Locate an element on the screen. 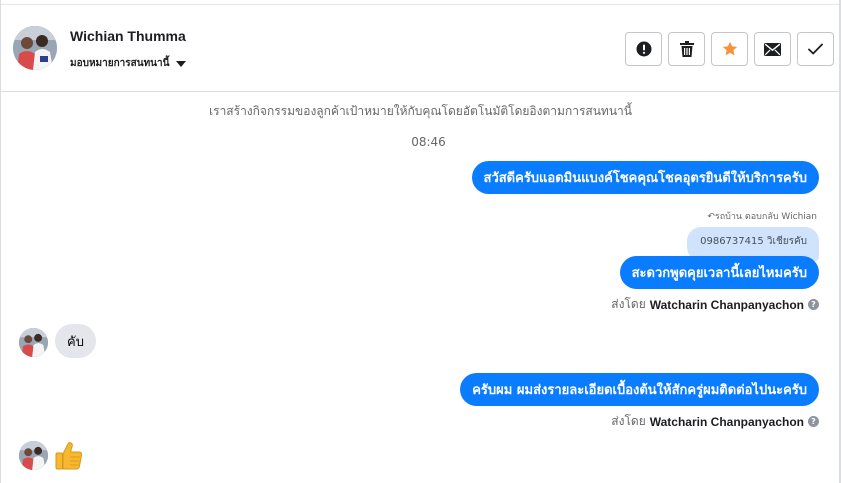  assign-conversation-label: มอบหมายการสนทนานี้ is located at coordinates (120, 63).